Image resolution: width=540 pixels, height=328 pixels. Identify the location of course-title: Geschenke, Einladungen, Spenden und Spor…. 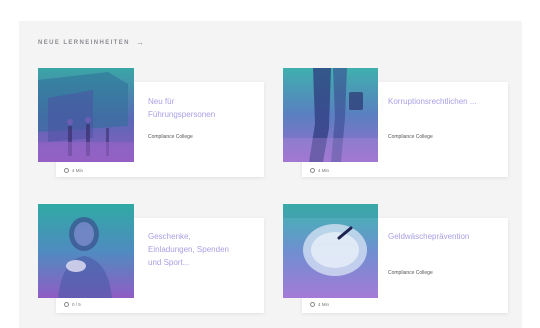
(190, 249).